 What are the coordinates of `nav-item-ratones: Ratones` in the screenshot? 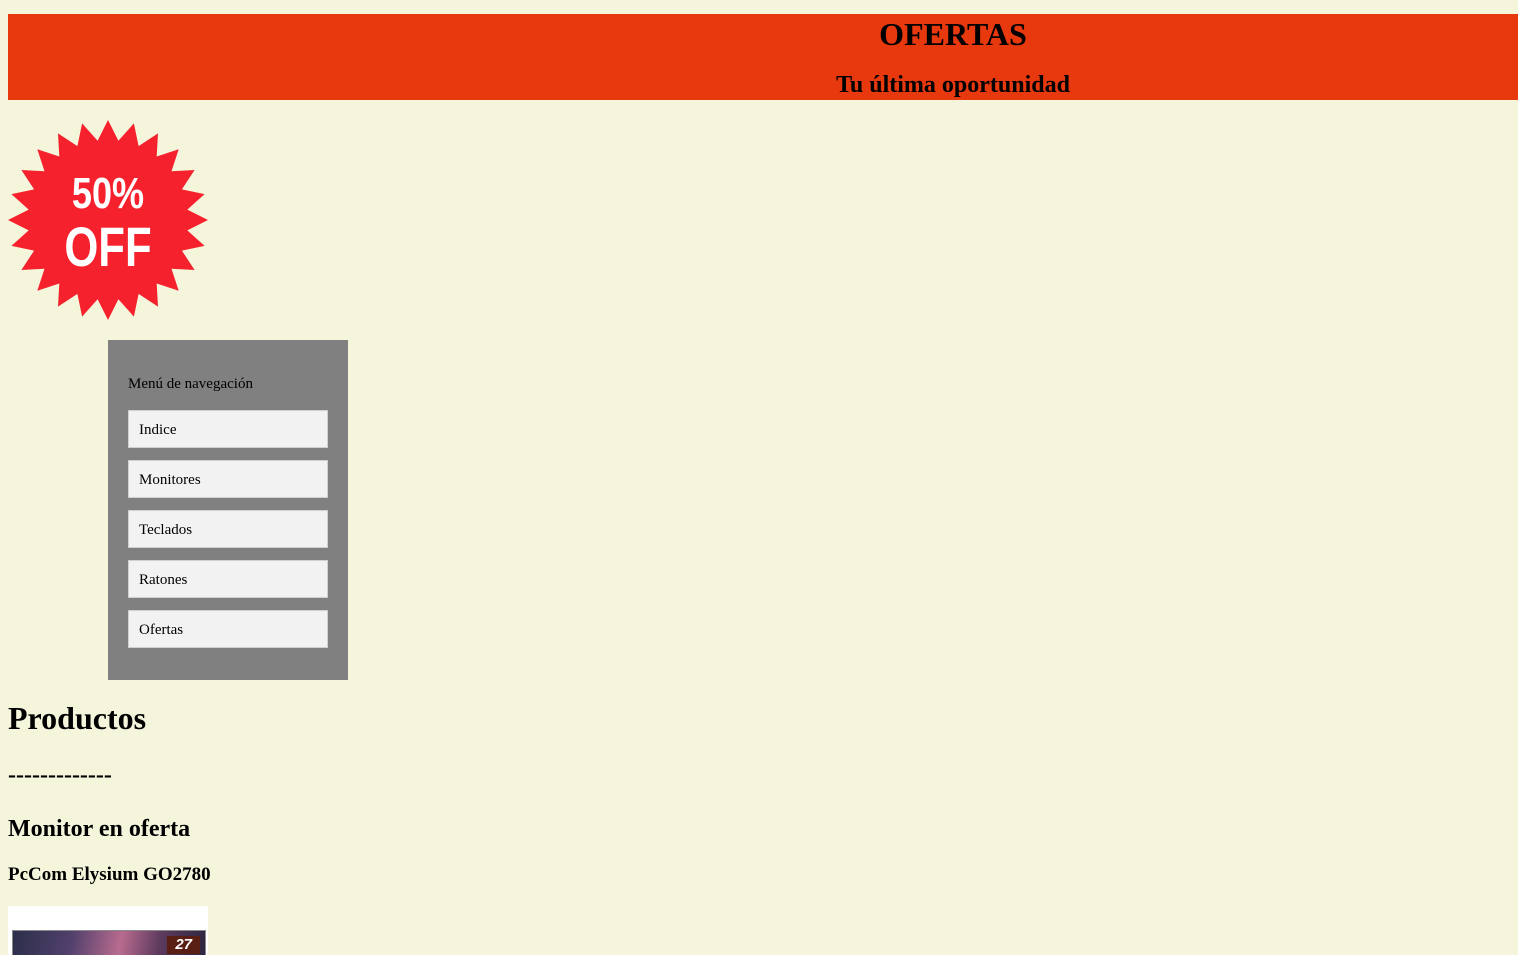 It's located at (228, 579).